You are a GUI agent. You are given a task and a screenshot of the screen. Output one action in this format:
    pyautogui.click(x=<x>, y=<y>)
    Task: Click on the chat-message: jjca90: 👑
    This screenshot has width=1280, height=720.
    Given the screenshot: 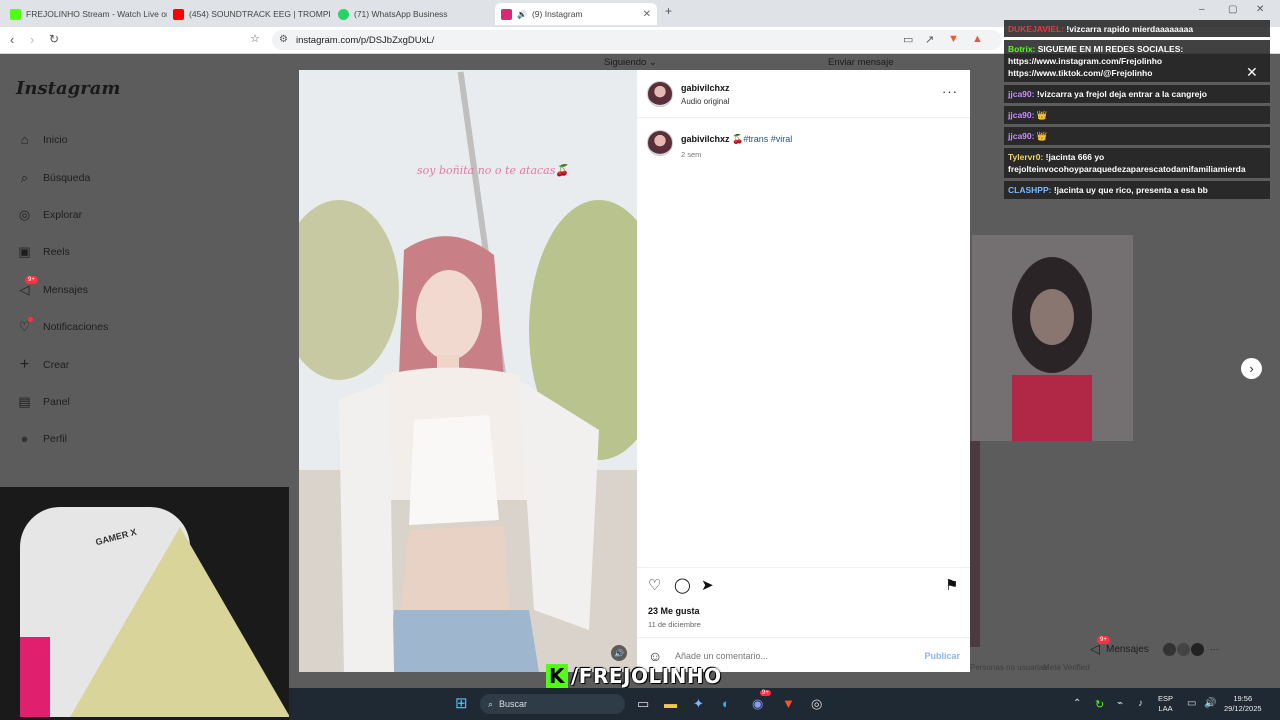 What is the action you would take?
    pyautogui.click(x=1137, y=136)
    